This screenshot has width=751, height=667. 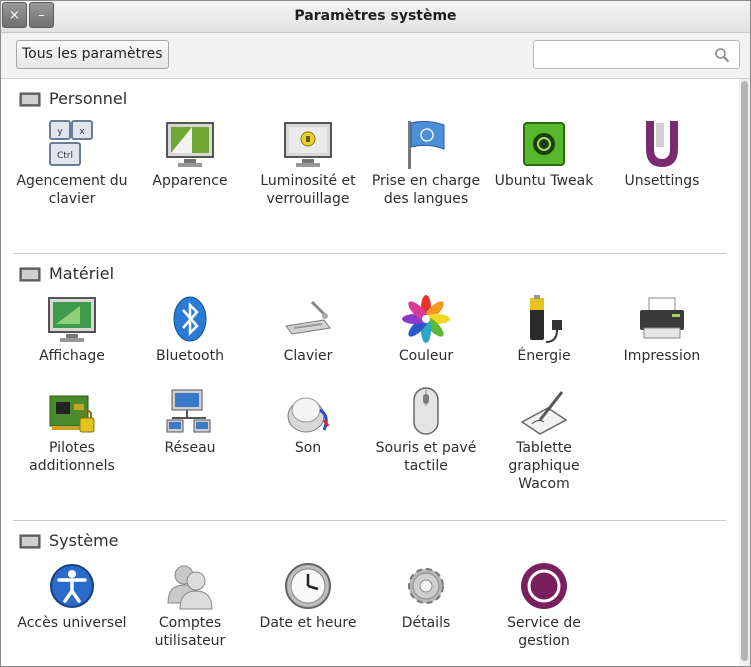 I want to click on item-label: Impression, so click(x=662, y=356).